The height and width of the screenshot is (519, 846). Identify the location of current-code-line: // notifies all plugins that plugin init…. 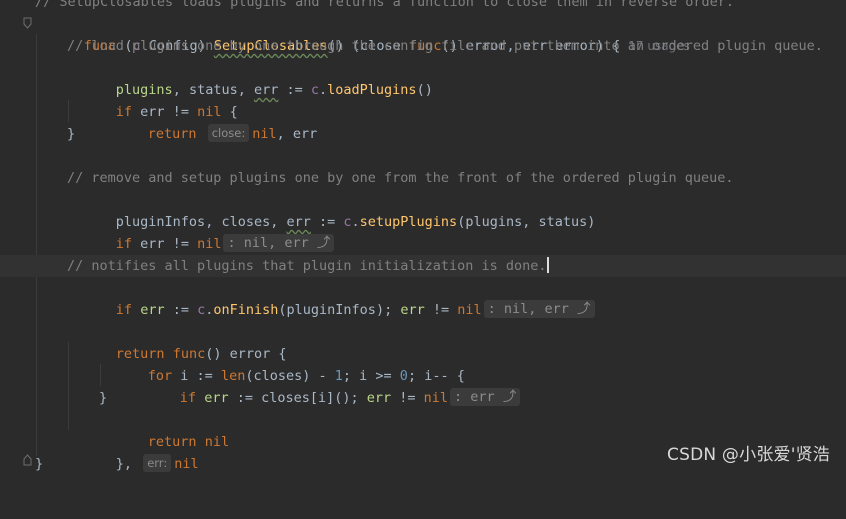
(423, 266).